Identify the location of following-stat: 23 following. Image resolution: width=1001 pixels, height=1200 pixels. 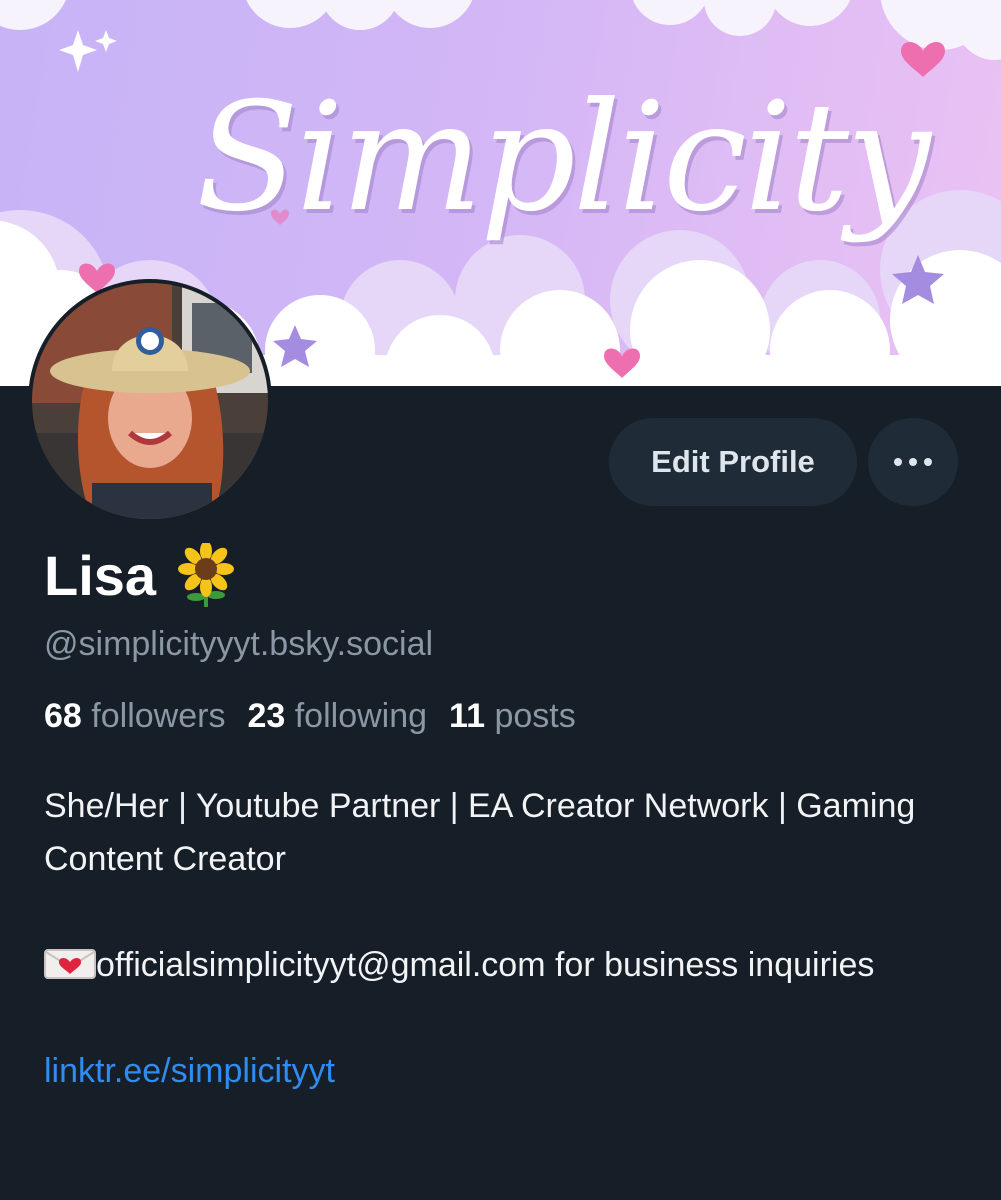
(337, 716).